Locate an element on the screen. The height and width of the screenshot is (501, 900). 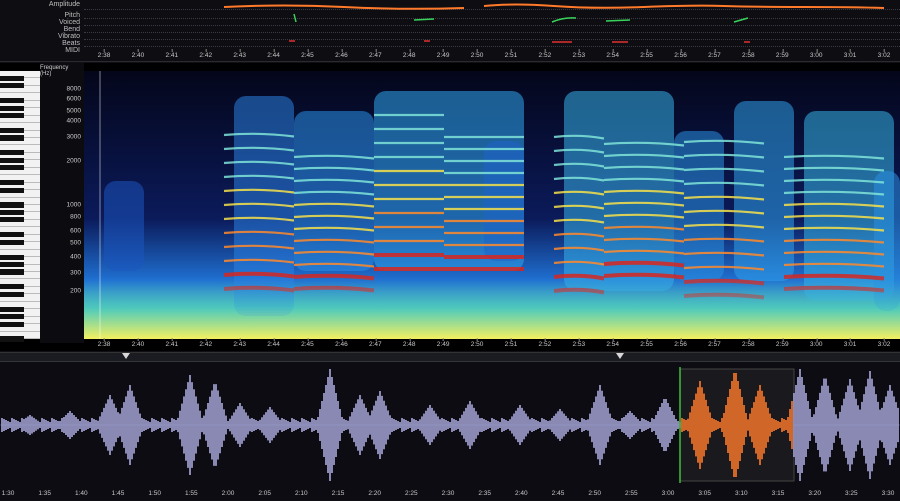
time-tick-label: 2:25 is located at coordinates (411, 493).